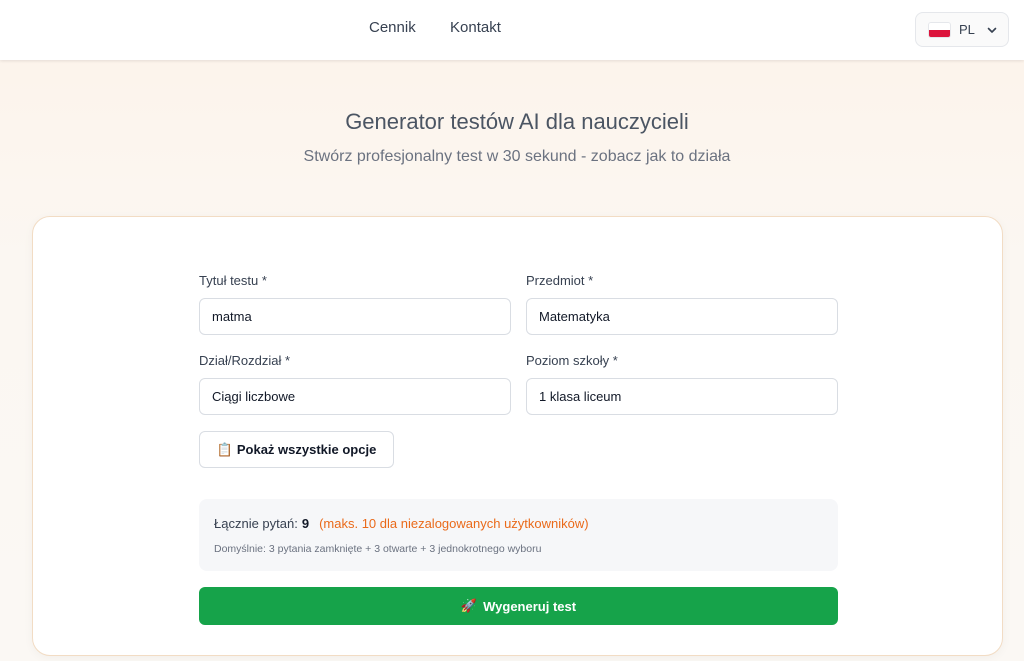 The height and width of the screenshot is (661, 1024). I want to click on clipboard-icon: 📋, so click(224, 449).